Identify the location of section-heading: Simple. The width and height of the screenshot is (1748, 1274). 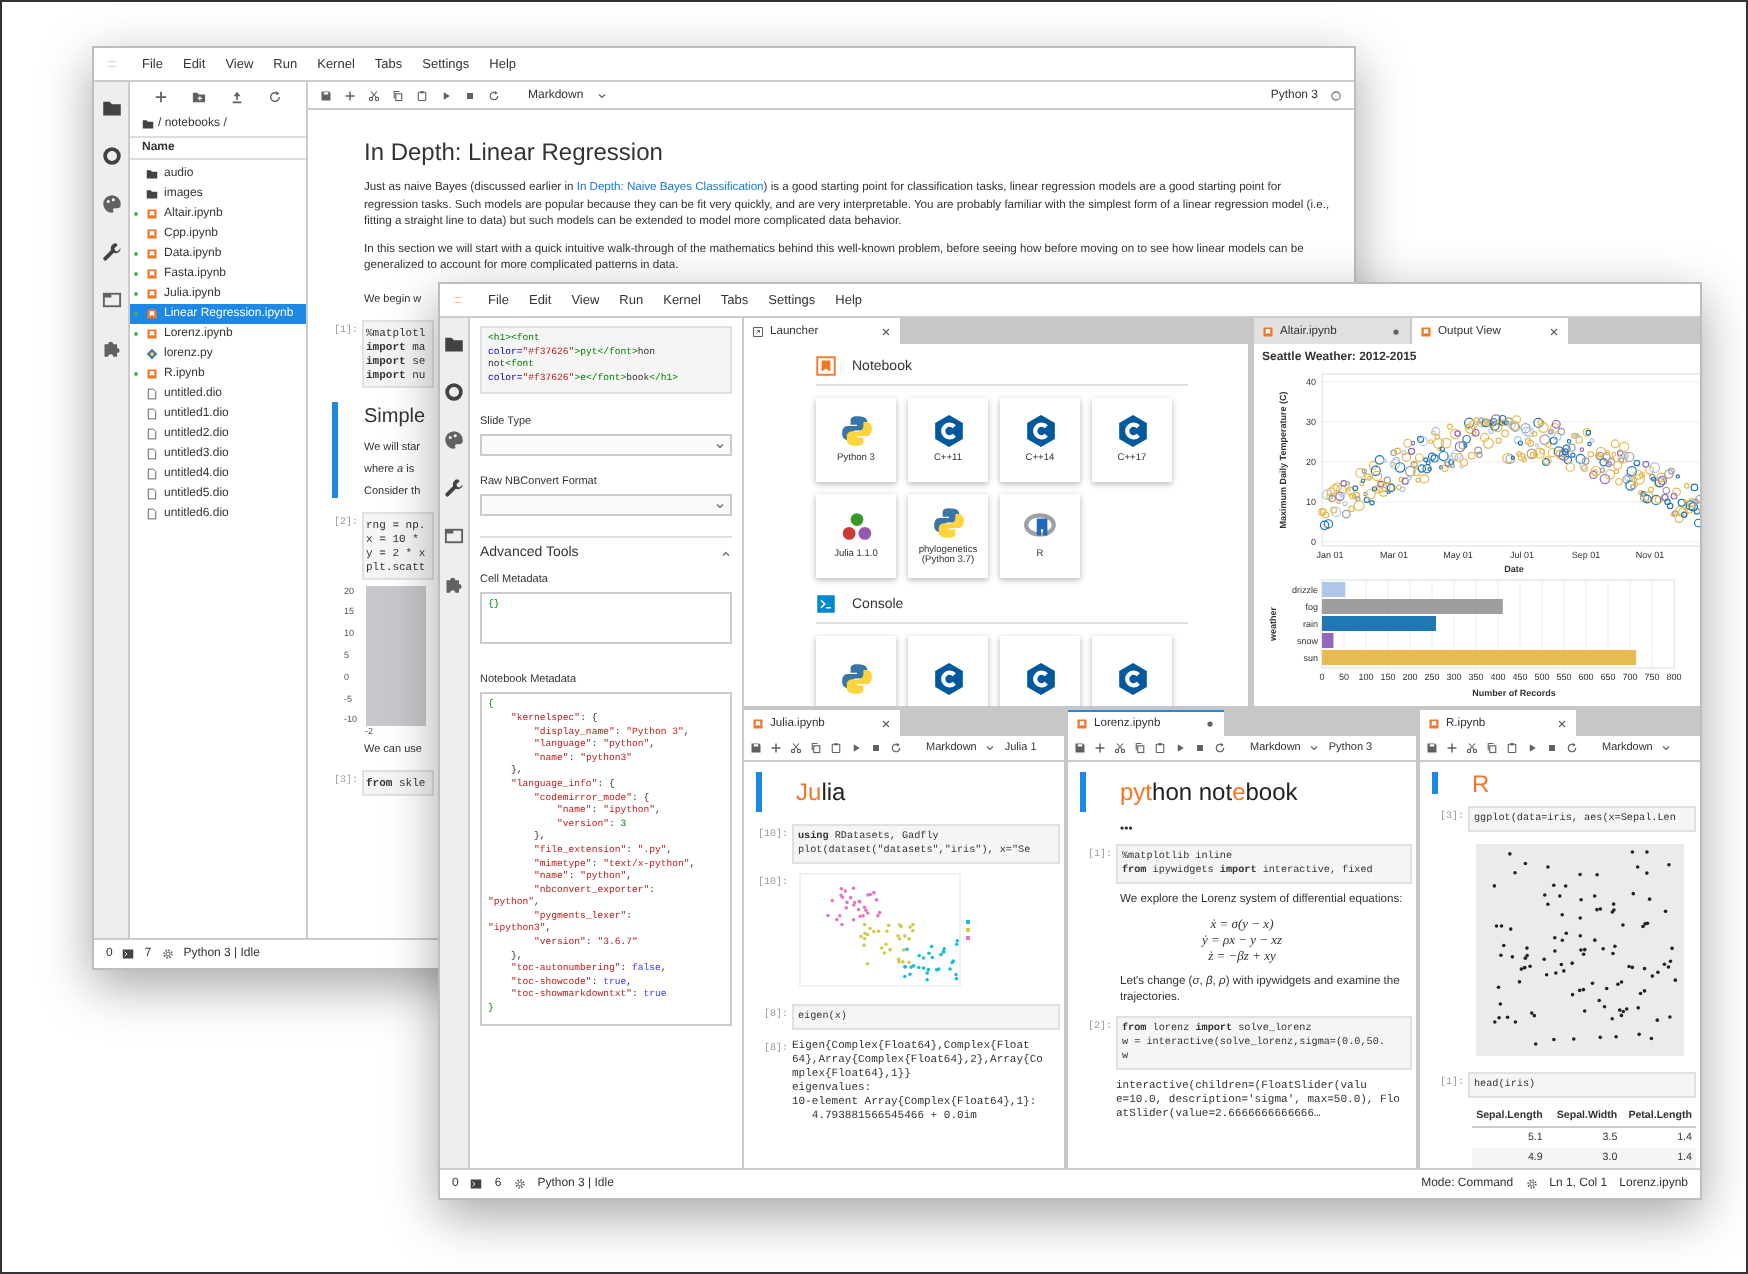
(395, 416).